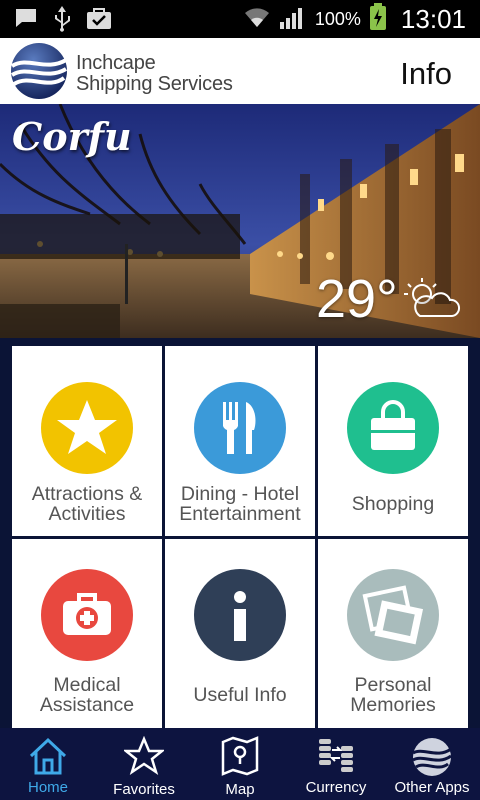 This screenshot has width=480, height=800. What do you see at coordinates (393, 685) in the screenshot?
I see `tile-label-line-1: Personal` at bounding box center [393, 685].